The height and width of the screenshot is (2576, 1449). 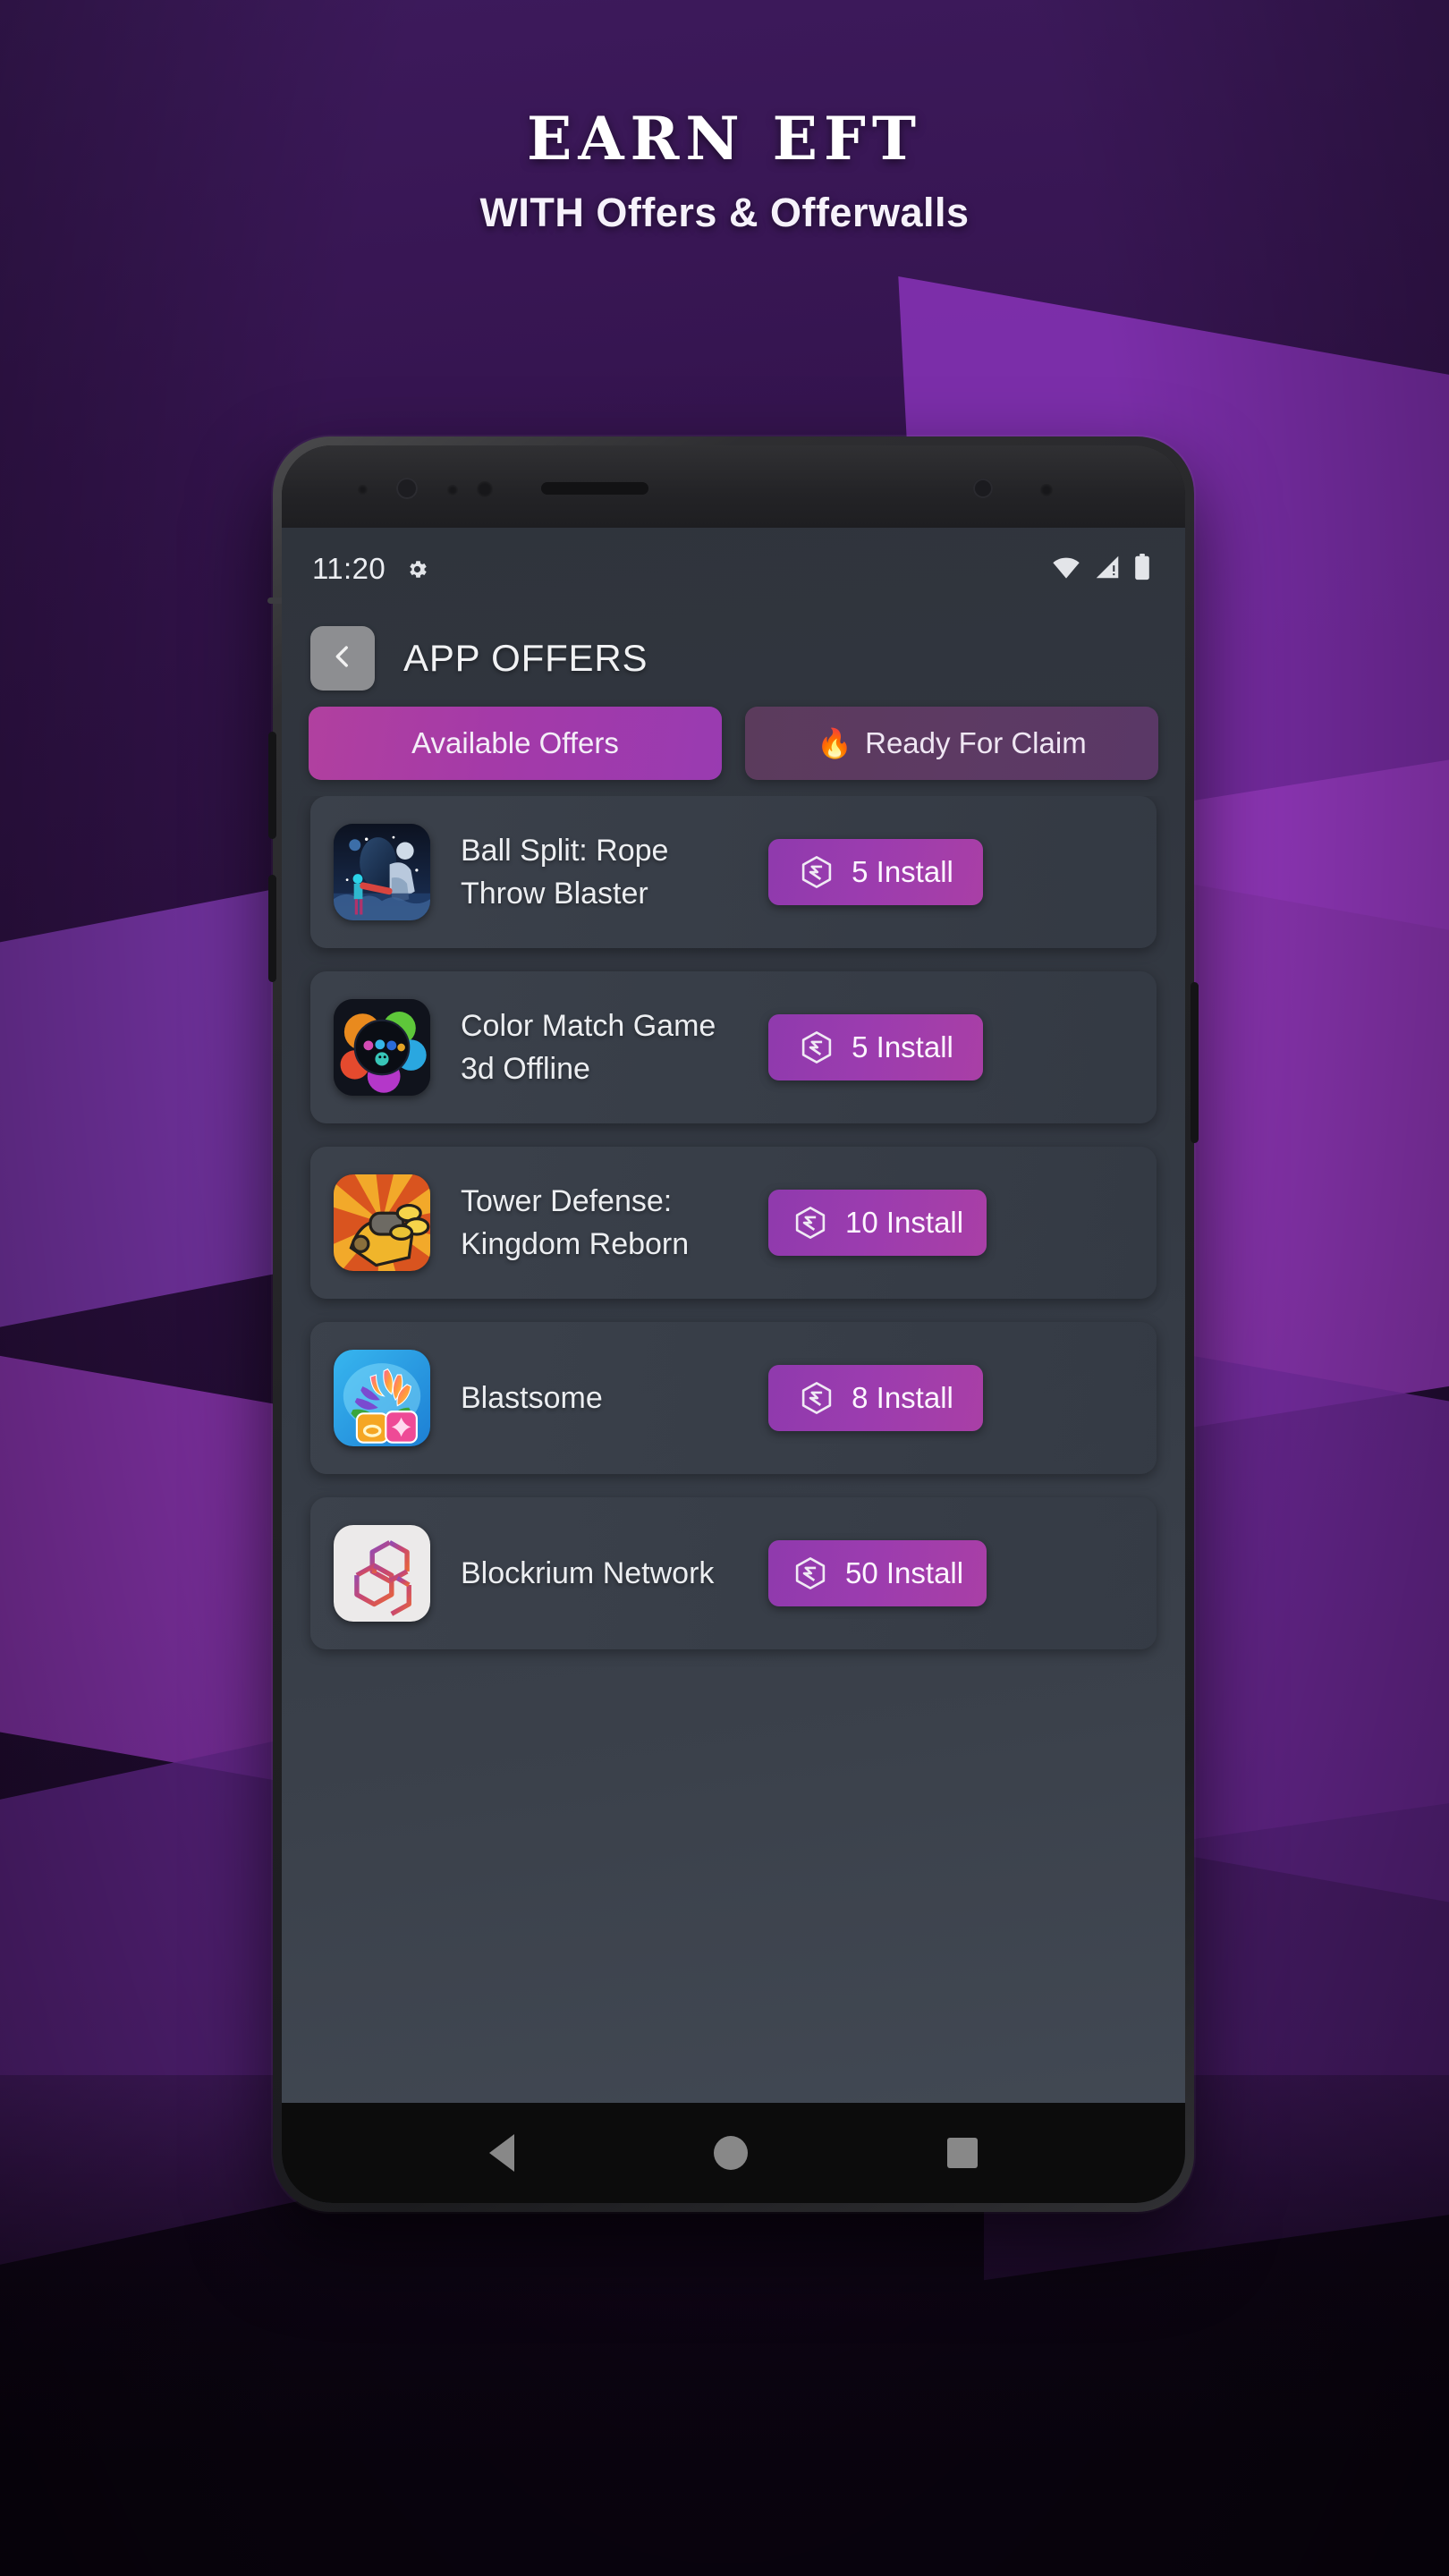 What do you see at coordinates (733, 751) in the screenshot?
I see `tab-bar: Available Offers 🔥 Ready For Claim` at bounding box center [733, 751].